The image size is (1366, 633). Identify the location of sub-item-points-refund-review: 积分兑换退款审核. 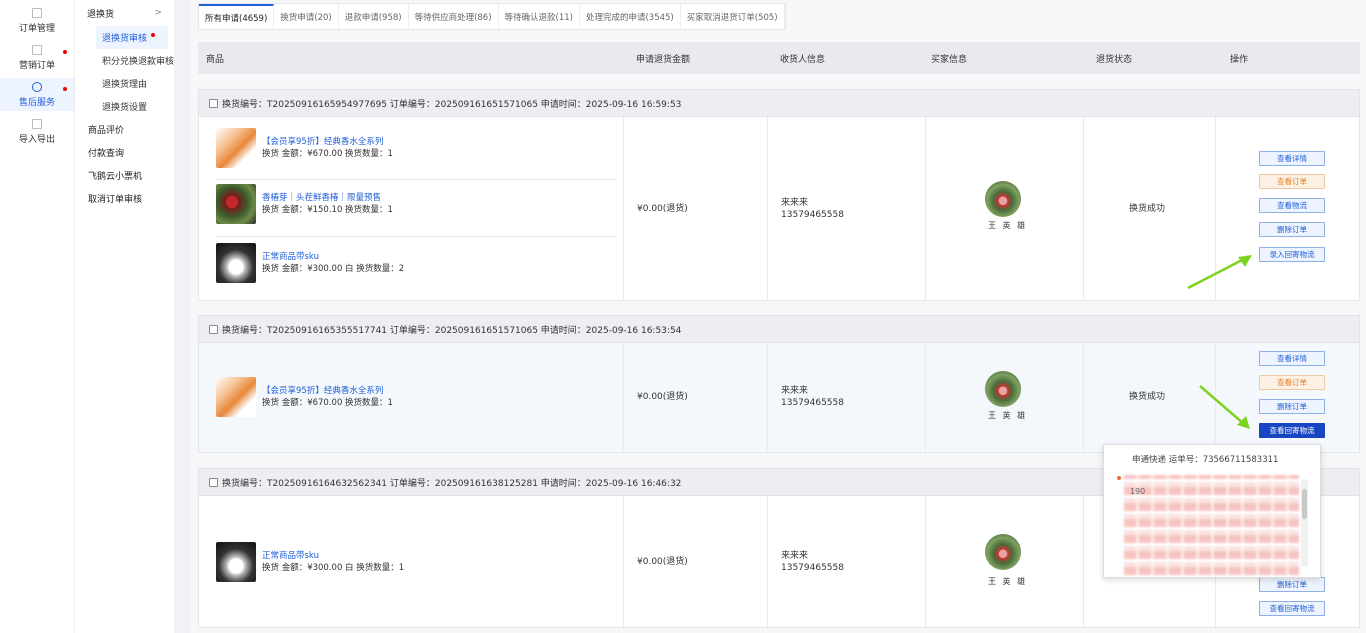
(124, 60).